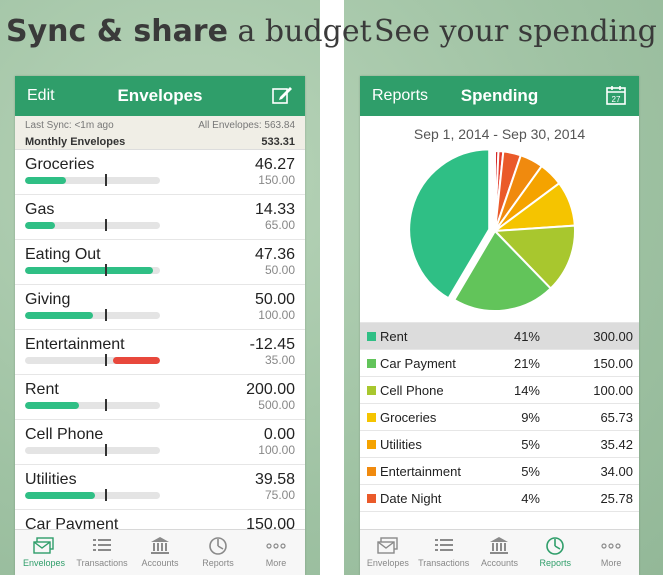 The width and height of the screenshot is (663, 575). What do you see at coordinates (246, 125) in the screenshot?
I see `all-envelopes-total: All Envelopes: 563.84` at bounding box center [246, 125].